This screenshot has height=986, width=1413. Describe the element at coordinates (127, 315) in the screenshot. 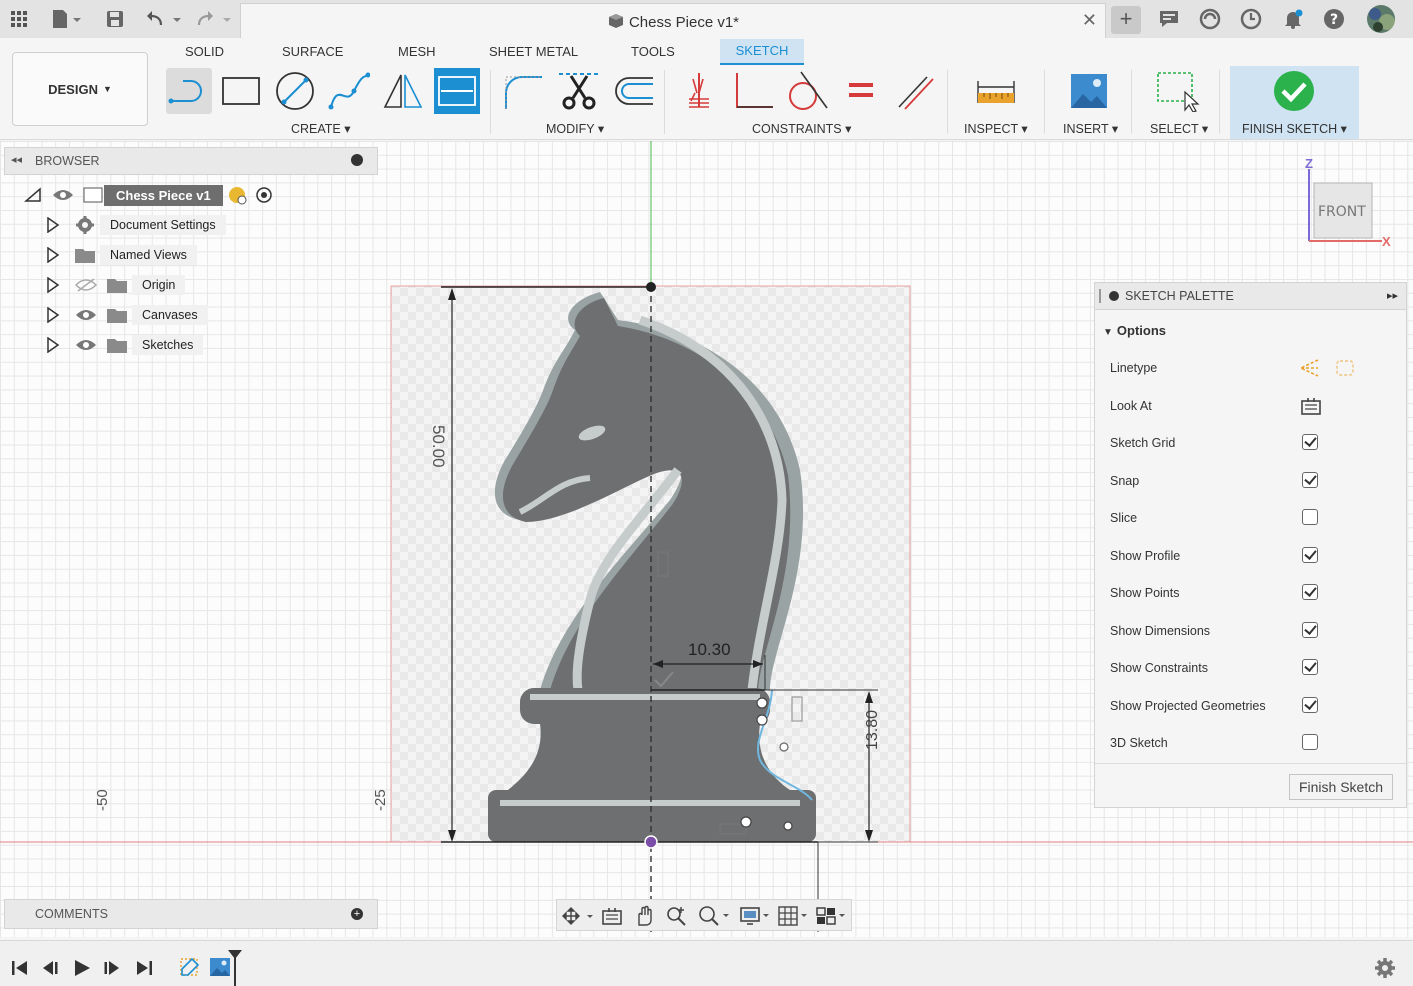

I see `browser-item-canvases: Canvases` at that location.